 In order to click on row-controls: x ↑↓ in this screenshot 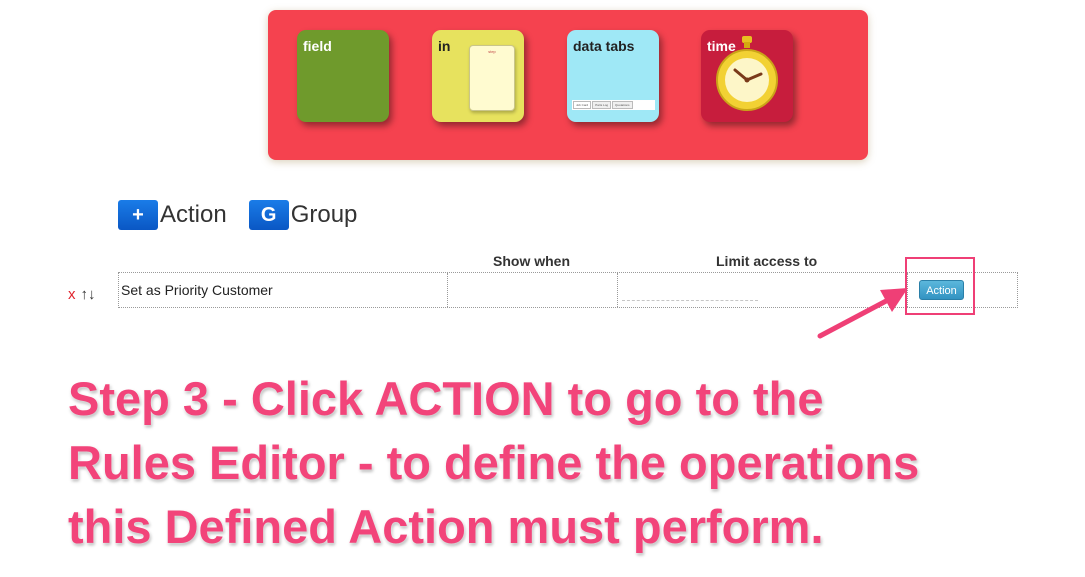, I will do `click(82, 294)`.